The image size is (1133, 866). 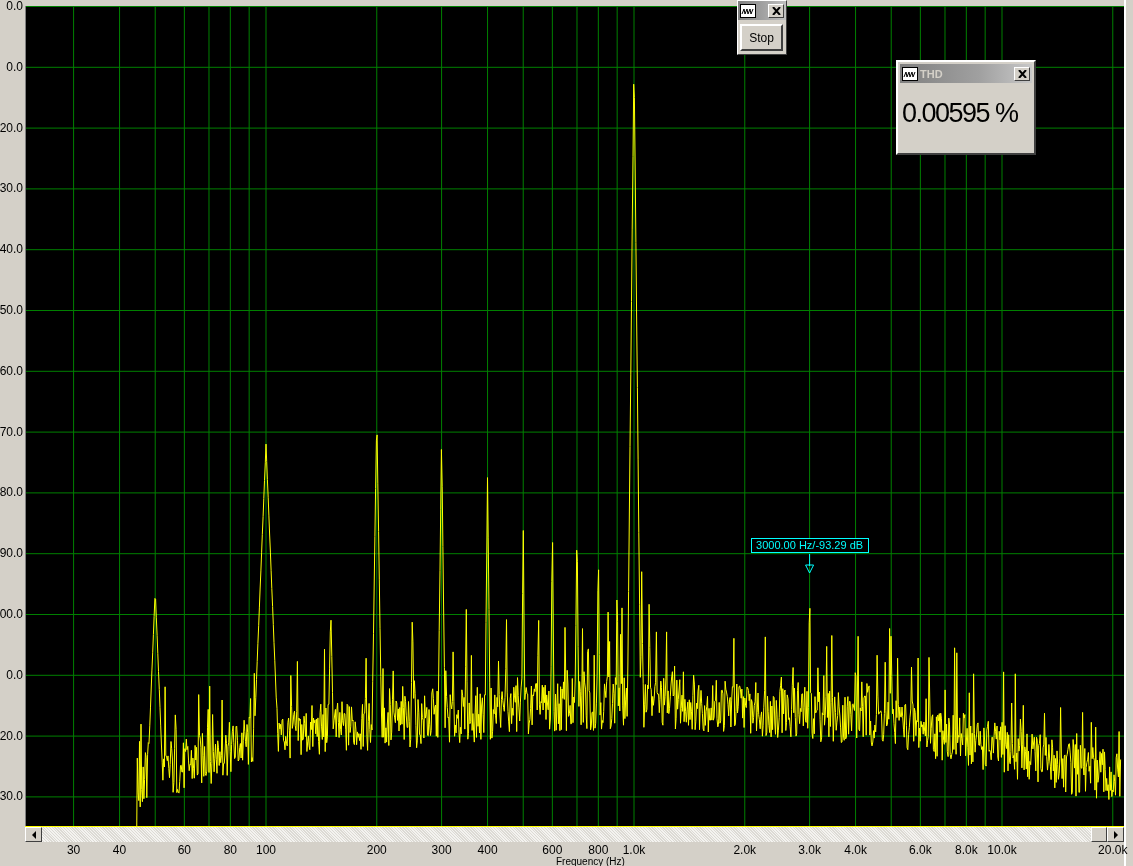 I want to click on cursor-readout: 3000.00 Hz/-93.29 dB, so click(x=809, y=545).